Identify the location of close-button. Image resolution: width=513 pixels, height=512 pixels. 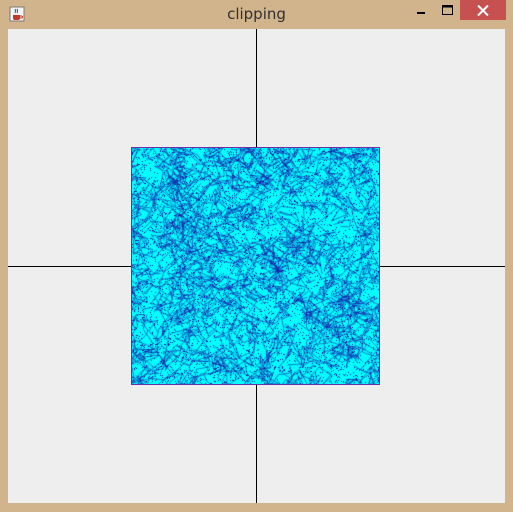
(483, 10).